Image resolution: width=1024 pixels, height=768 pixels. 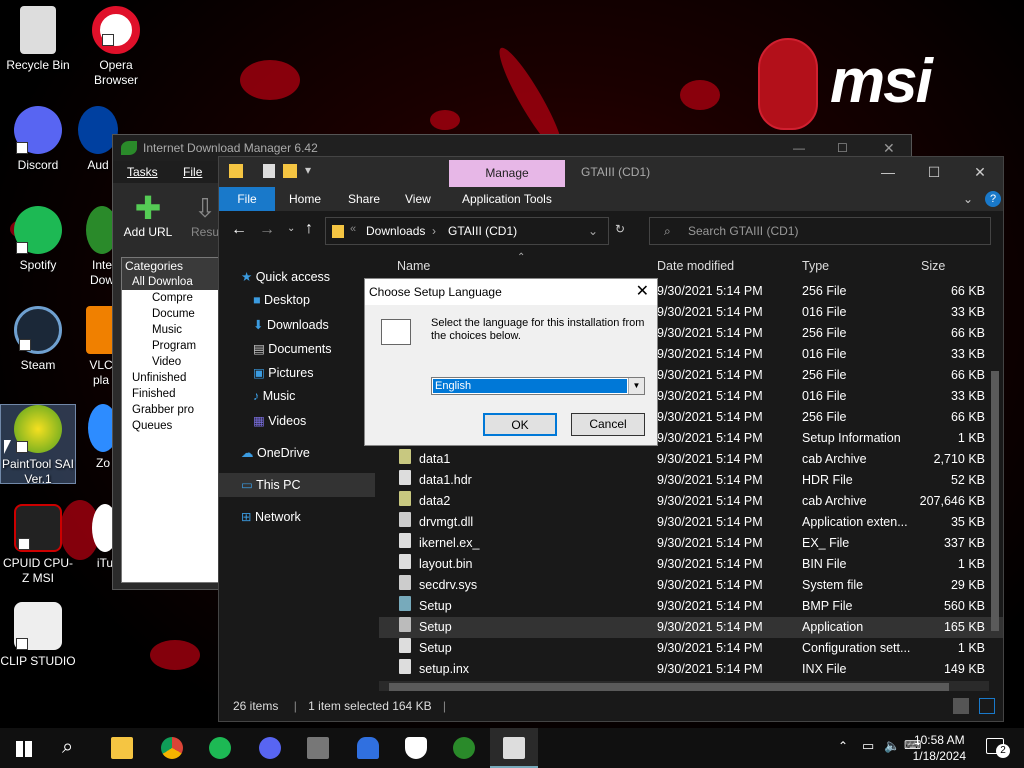 What do you see at coordinates (291, 324) in the screenshot?
I see `nav-downloads: ⬇ Downloads` at bounding box center [291, 324].